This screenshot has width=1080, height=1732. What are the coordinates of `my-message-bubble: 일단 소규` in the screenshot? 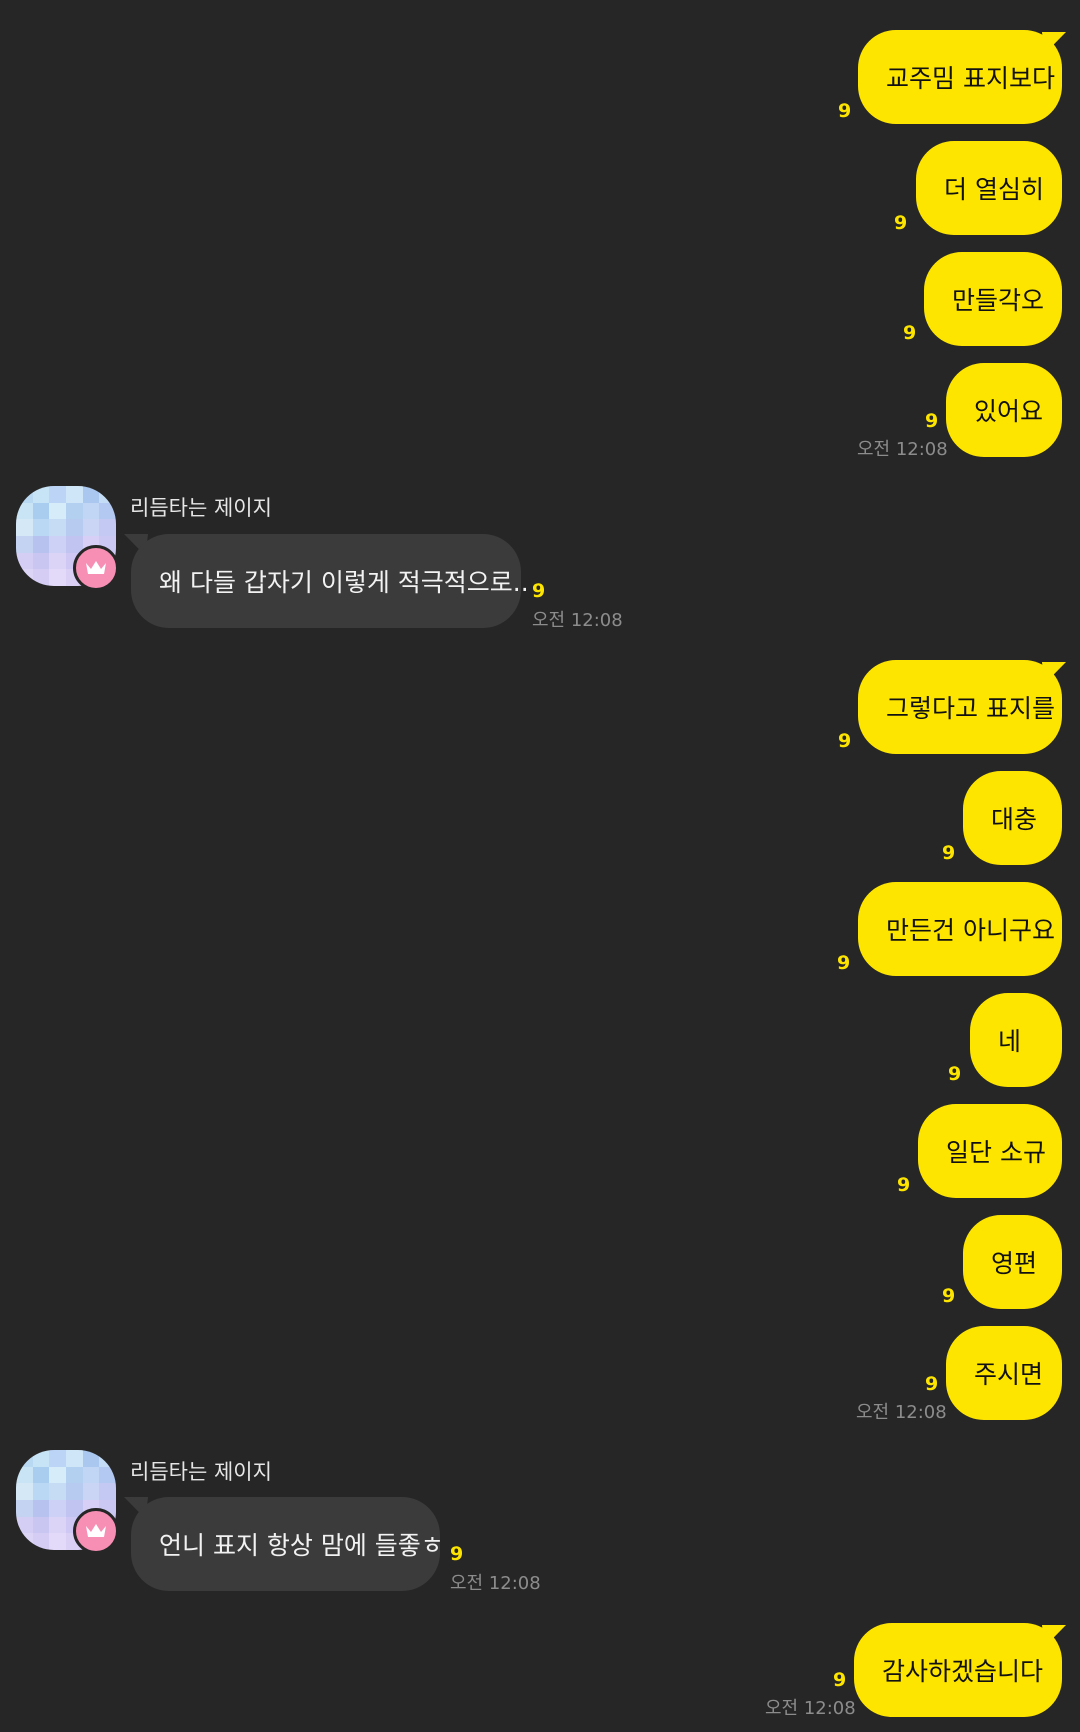 It's located at (990, 1151).